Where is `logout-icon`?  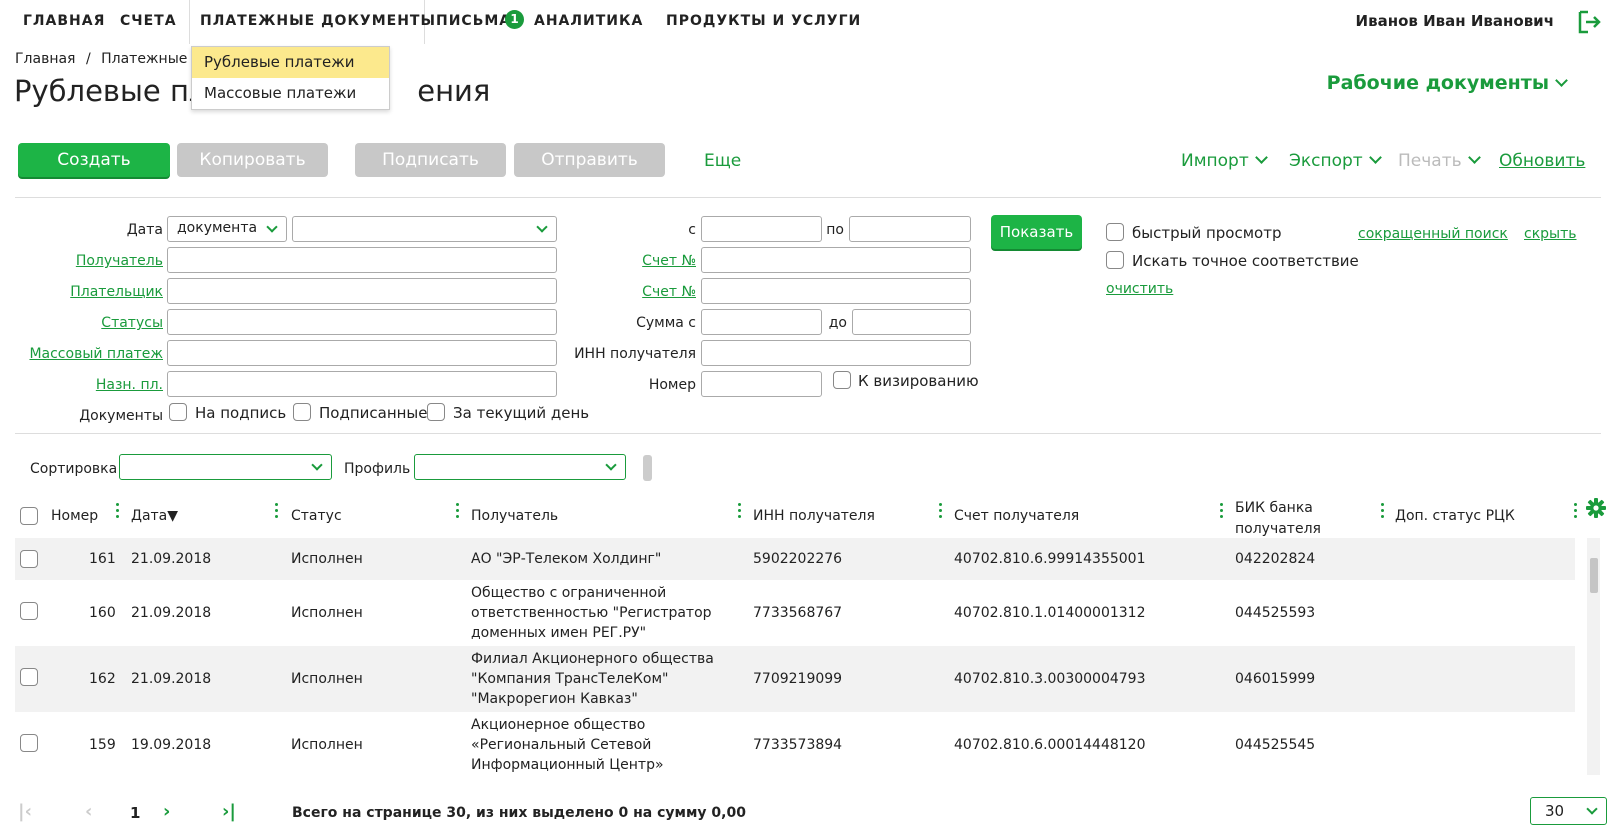
logout-icon is located at coordinates (1590, 22).